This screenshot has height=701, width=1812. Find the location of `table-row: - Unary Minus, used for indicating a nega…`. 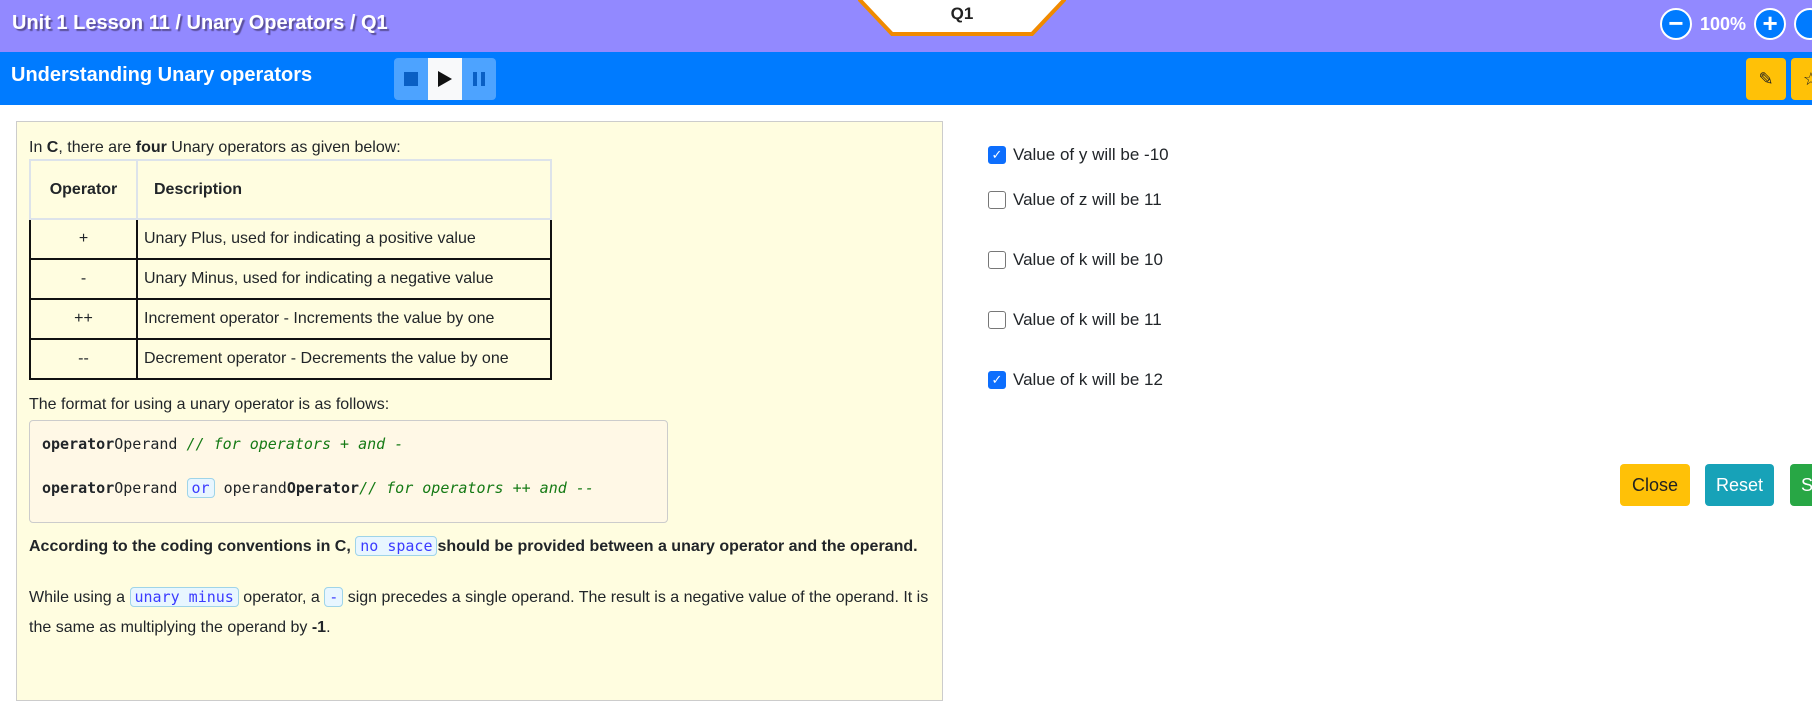

table-row: - Unary Minus, used for indicating a nega… is located at coordinates (290, 279).